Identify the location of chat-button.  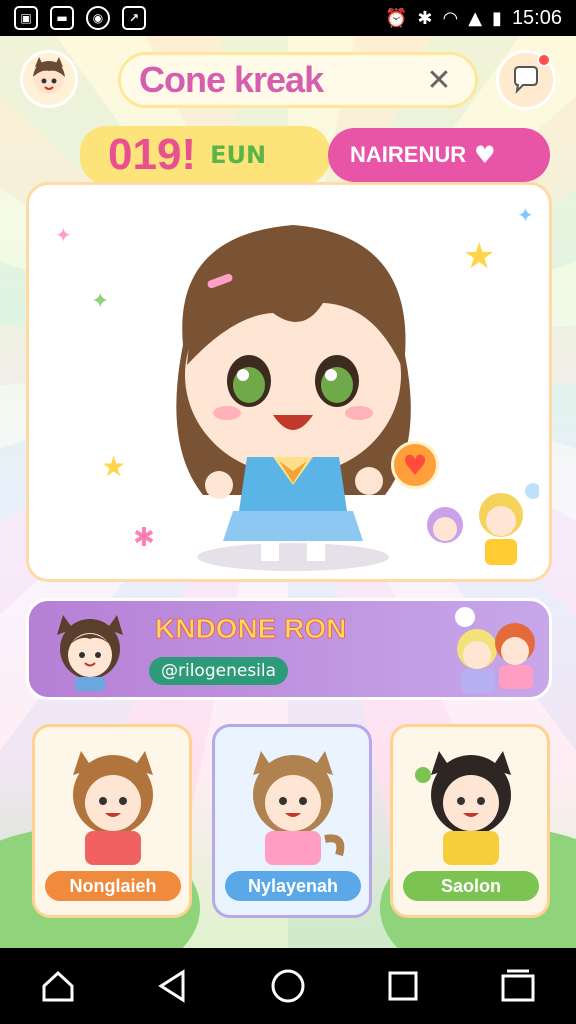
(526, 80).